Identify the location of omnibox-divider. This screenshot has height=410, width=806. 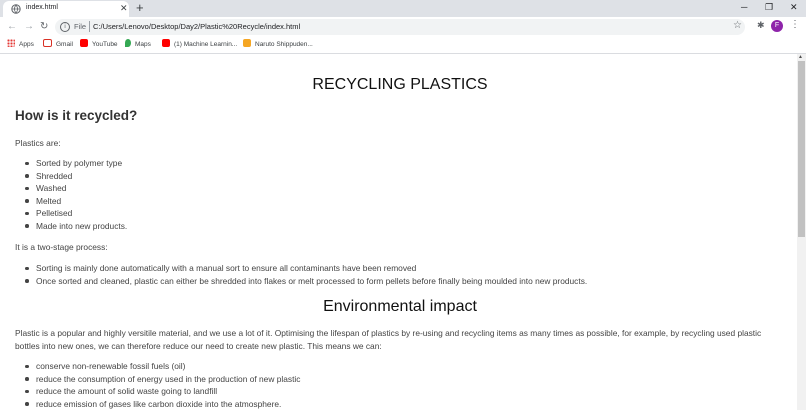
(89, 26).